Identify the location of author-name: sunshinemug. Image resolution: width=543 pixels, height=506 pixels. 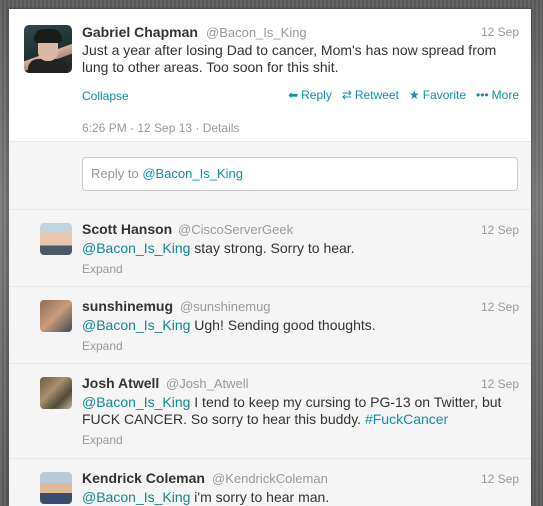
(127, 306).